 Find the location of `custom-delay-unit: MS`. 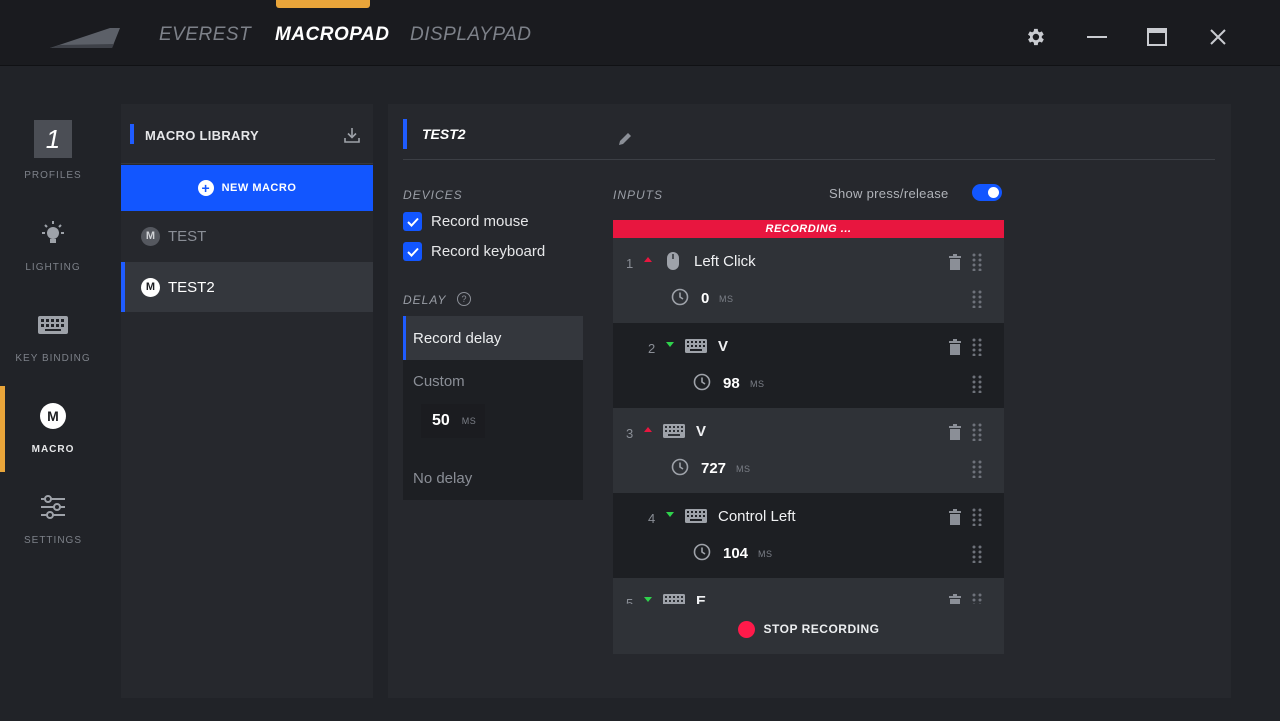

custom-delay-unit: MS is located at coordinates (469, 421).